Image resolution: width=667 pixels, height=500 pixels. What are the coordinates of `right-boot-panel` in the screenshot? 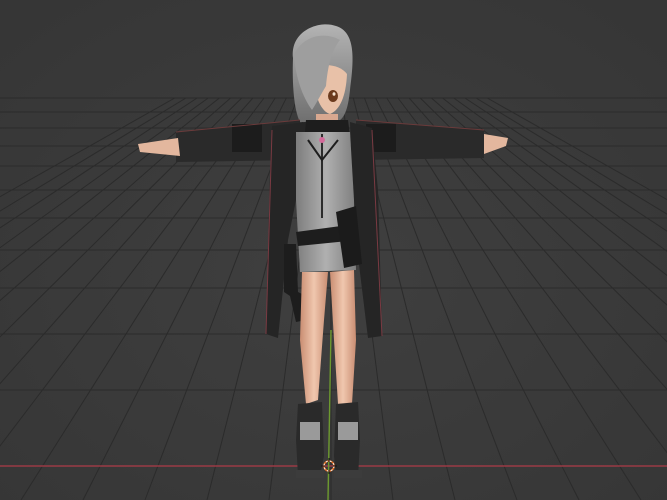 It's located at (348, 431).